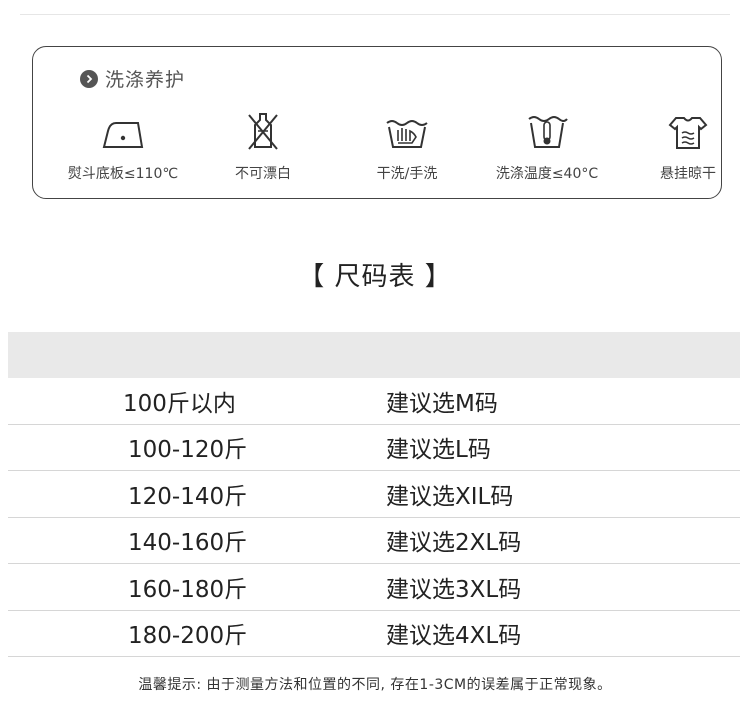 This screenshot has width=750, height=706. What do you see at coordinates (145, 80) in the screenshot?
I see `care-title-text: 洗涤养护` at bounding box center [145, 80].